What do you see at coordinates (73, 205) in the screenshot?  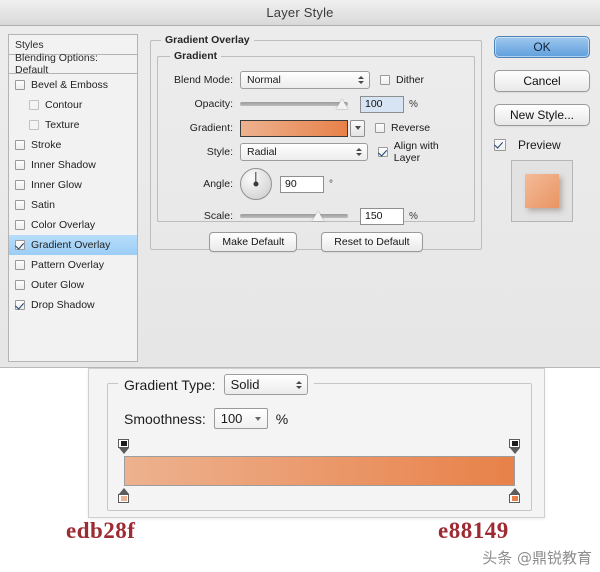 I see `sidebar-item-satin: Satin` at bounding box center [73, 205].